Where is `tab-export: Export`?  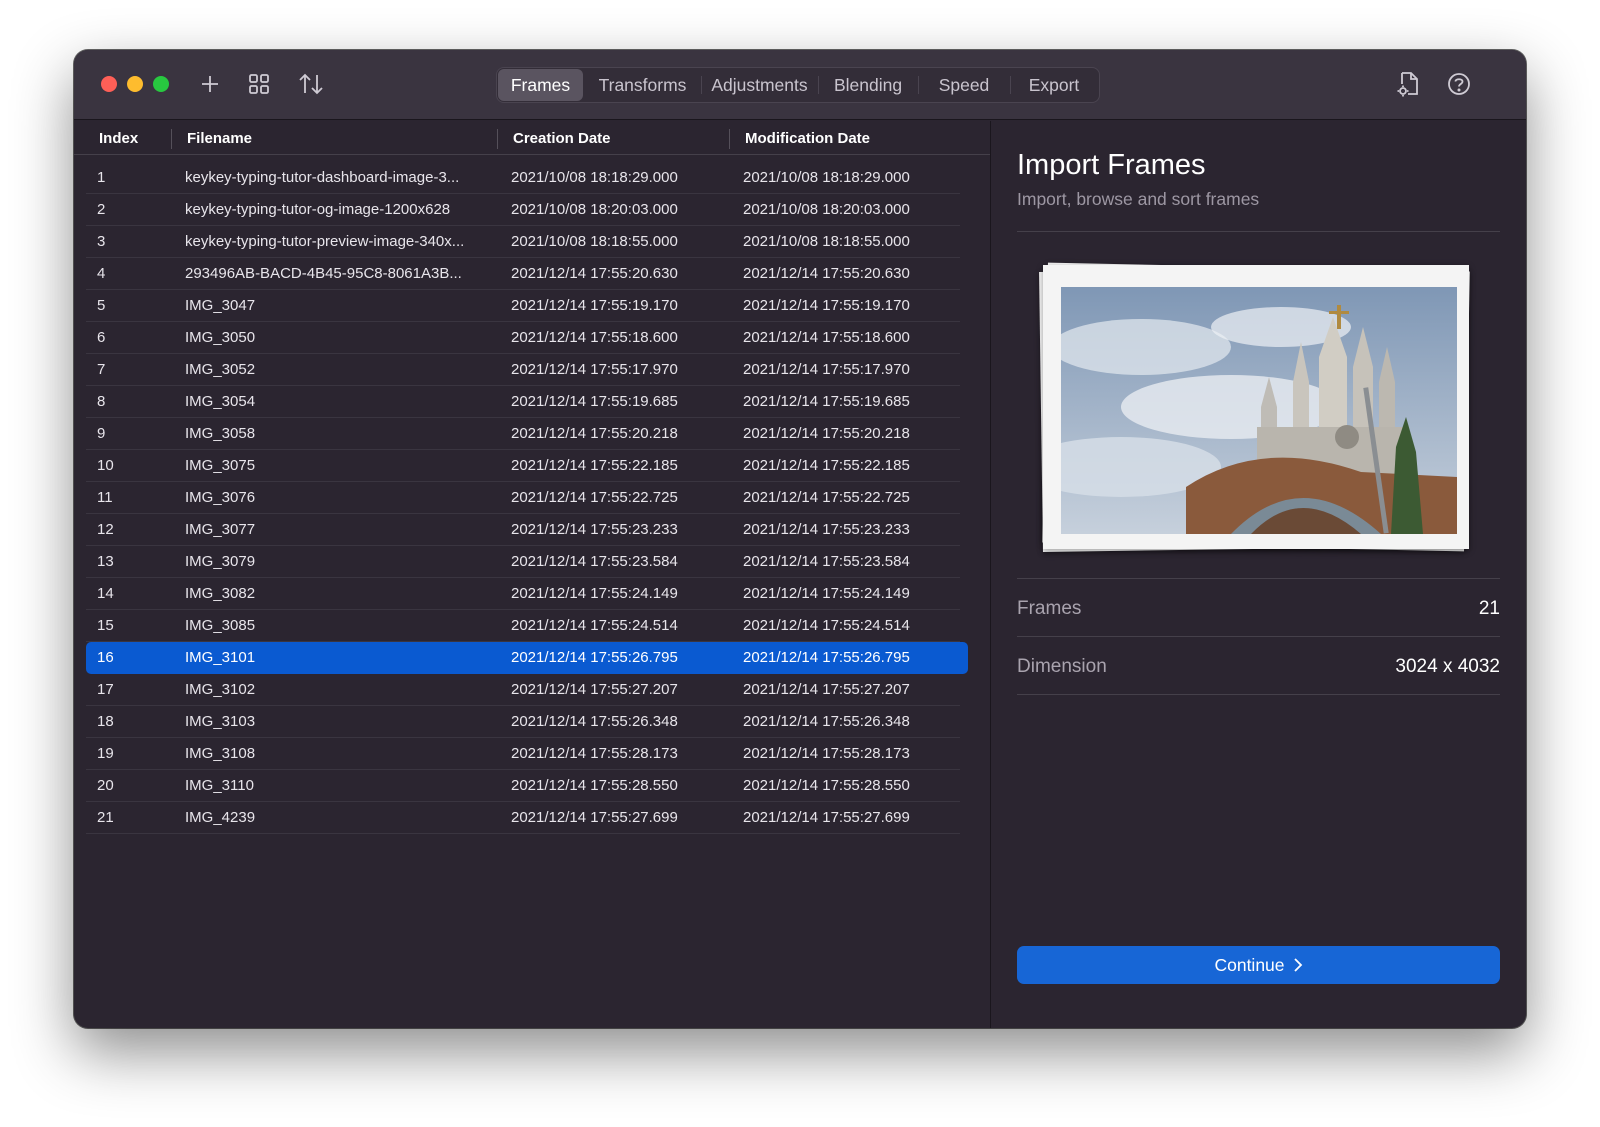
tab-export: Export is located at coordinates (1054, 85).